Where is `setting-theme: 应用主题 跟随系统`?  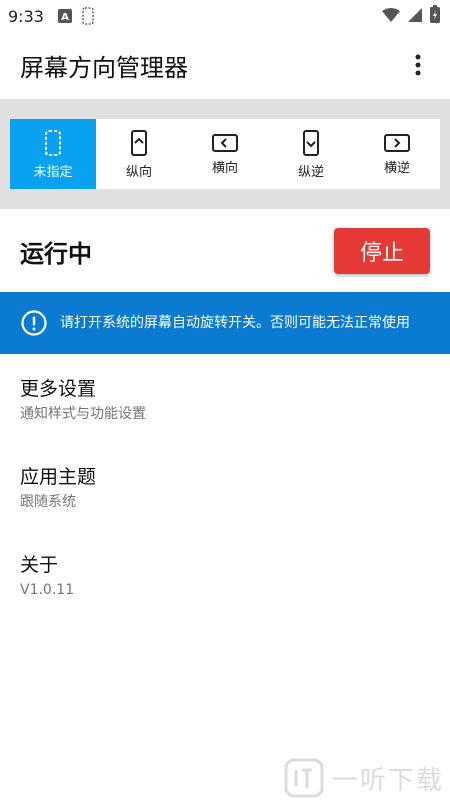
setting-theme: 应用主题 跟随系统 is located at coordinates (225, 488).